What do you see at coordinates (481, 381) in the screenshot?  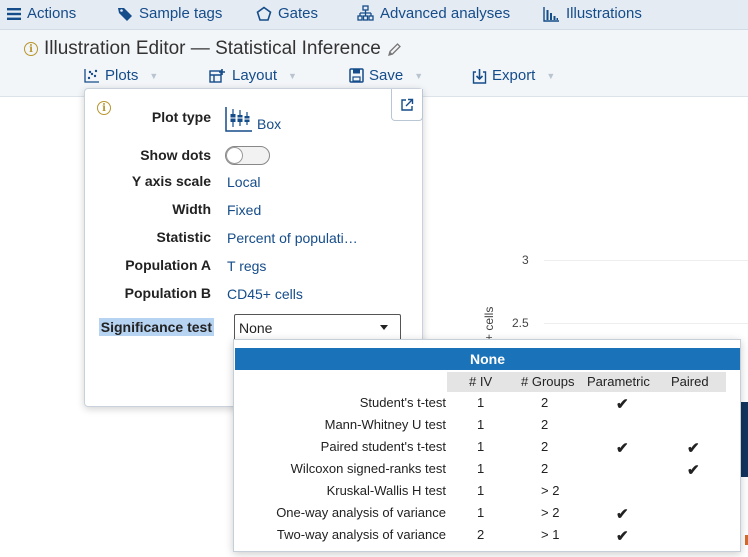 I see `column-header-iv: # IV` at bounding box center [481, 381].